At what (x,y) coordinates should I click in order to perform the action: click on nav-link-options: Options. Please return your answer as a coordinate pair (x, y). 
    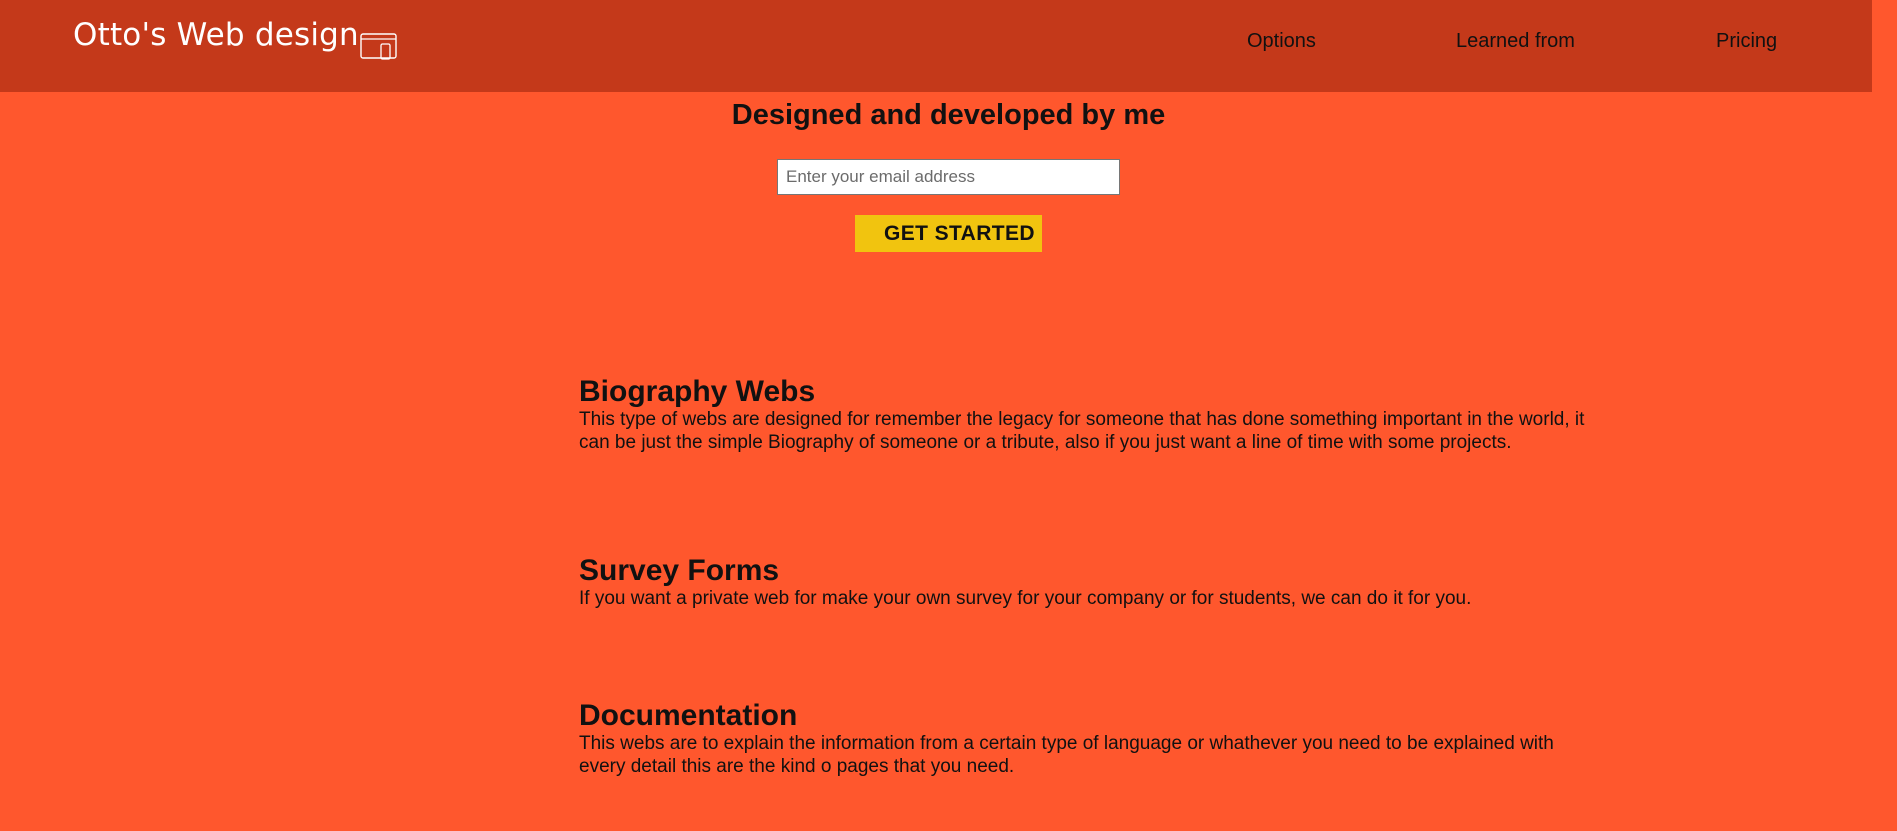
    Looking at the image, I should click on (1281, 41).